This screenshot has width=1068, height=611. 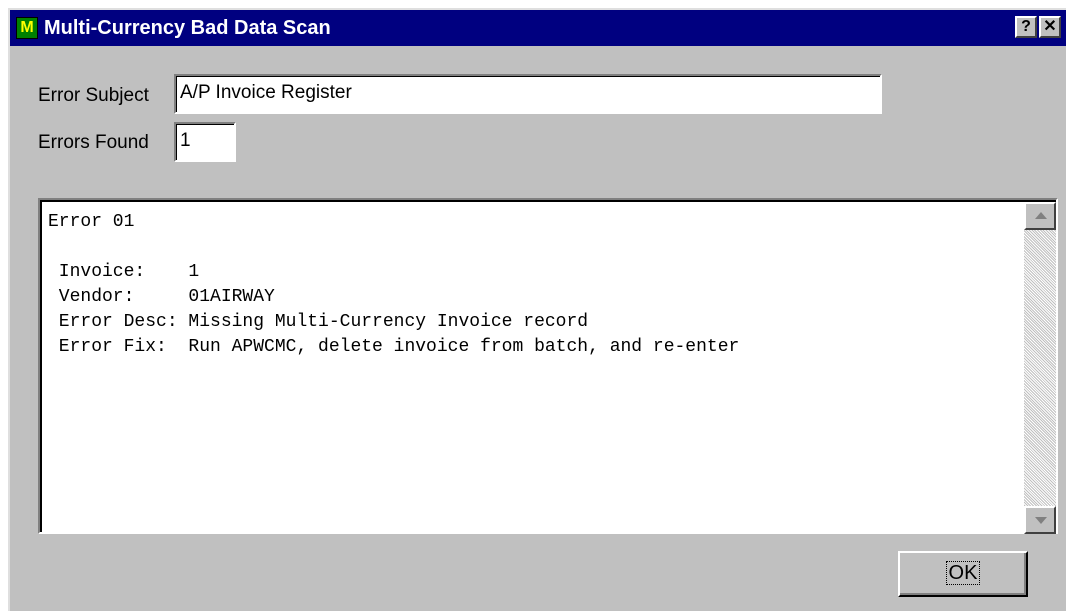 I want to click on ok-button: OK, so click(x=963, y=574).